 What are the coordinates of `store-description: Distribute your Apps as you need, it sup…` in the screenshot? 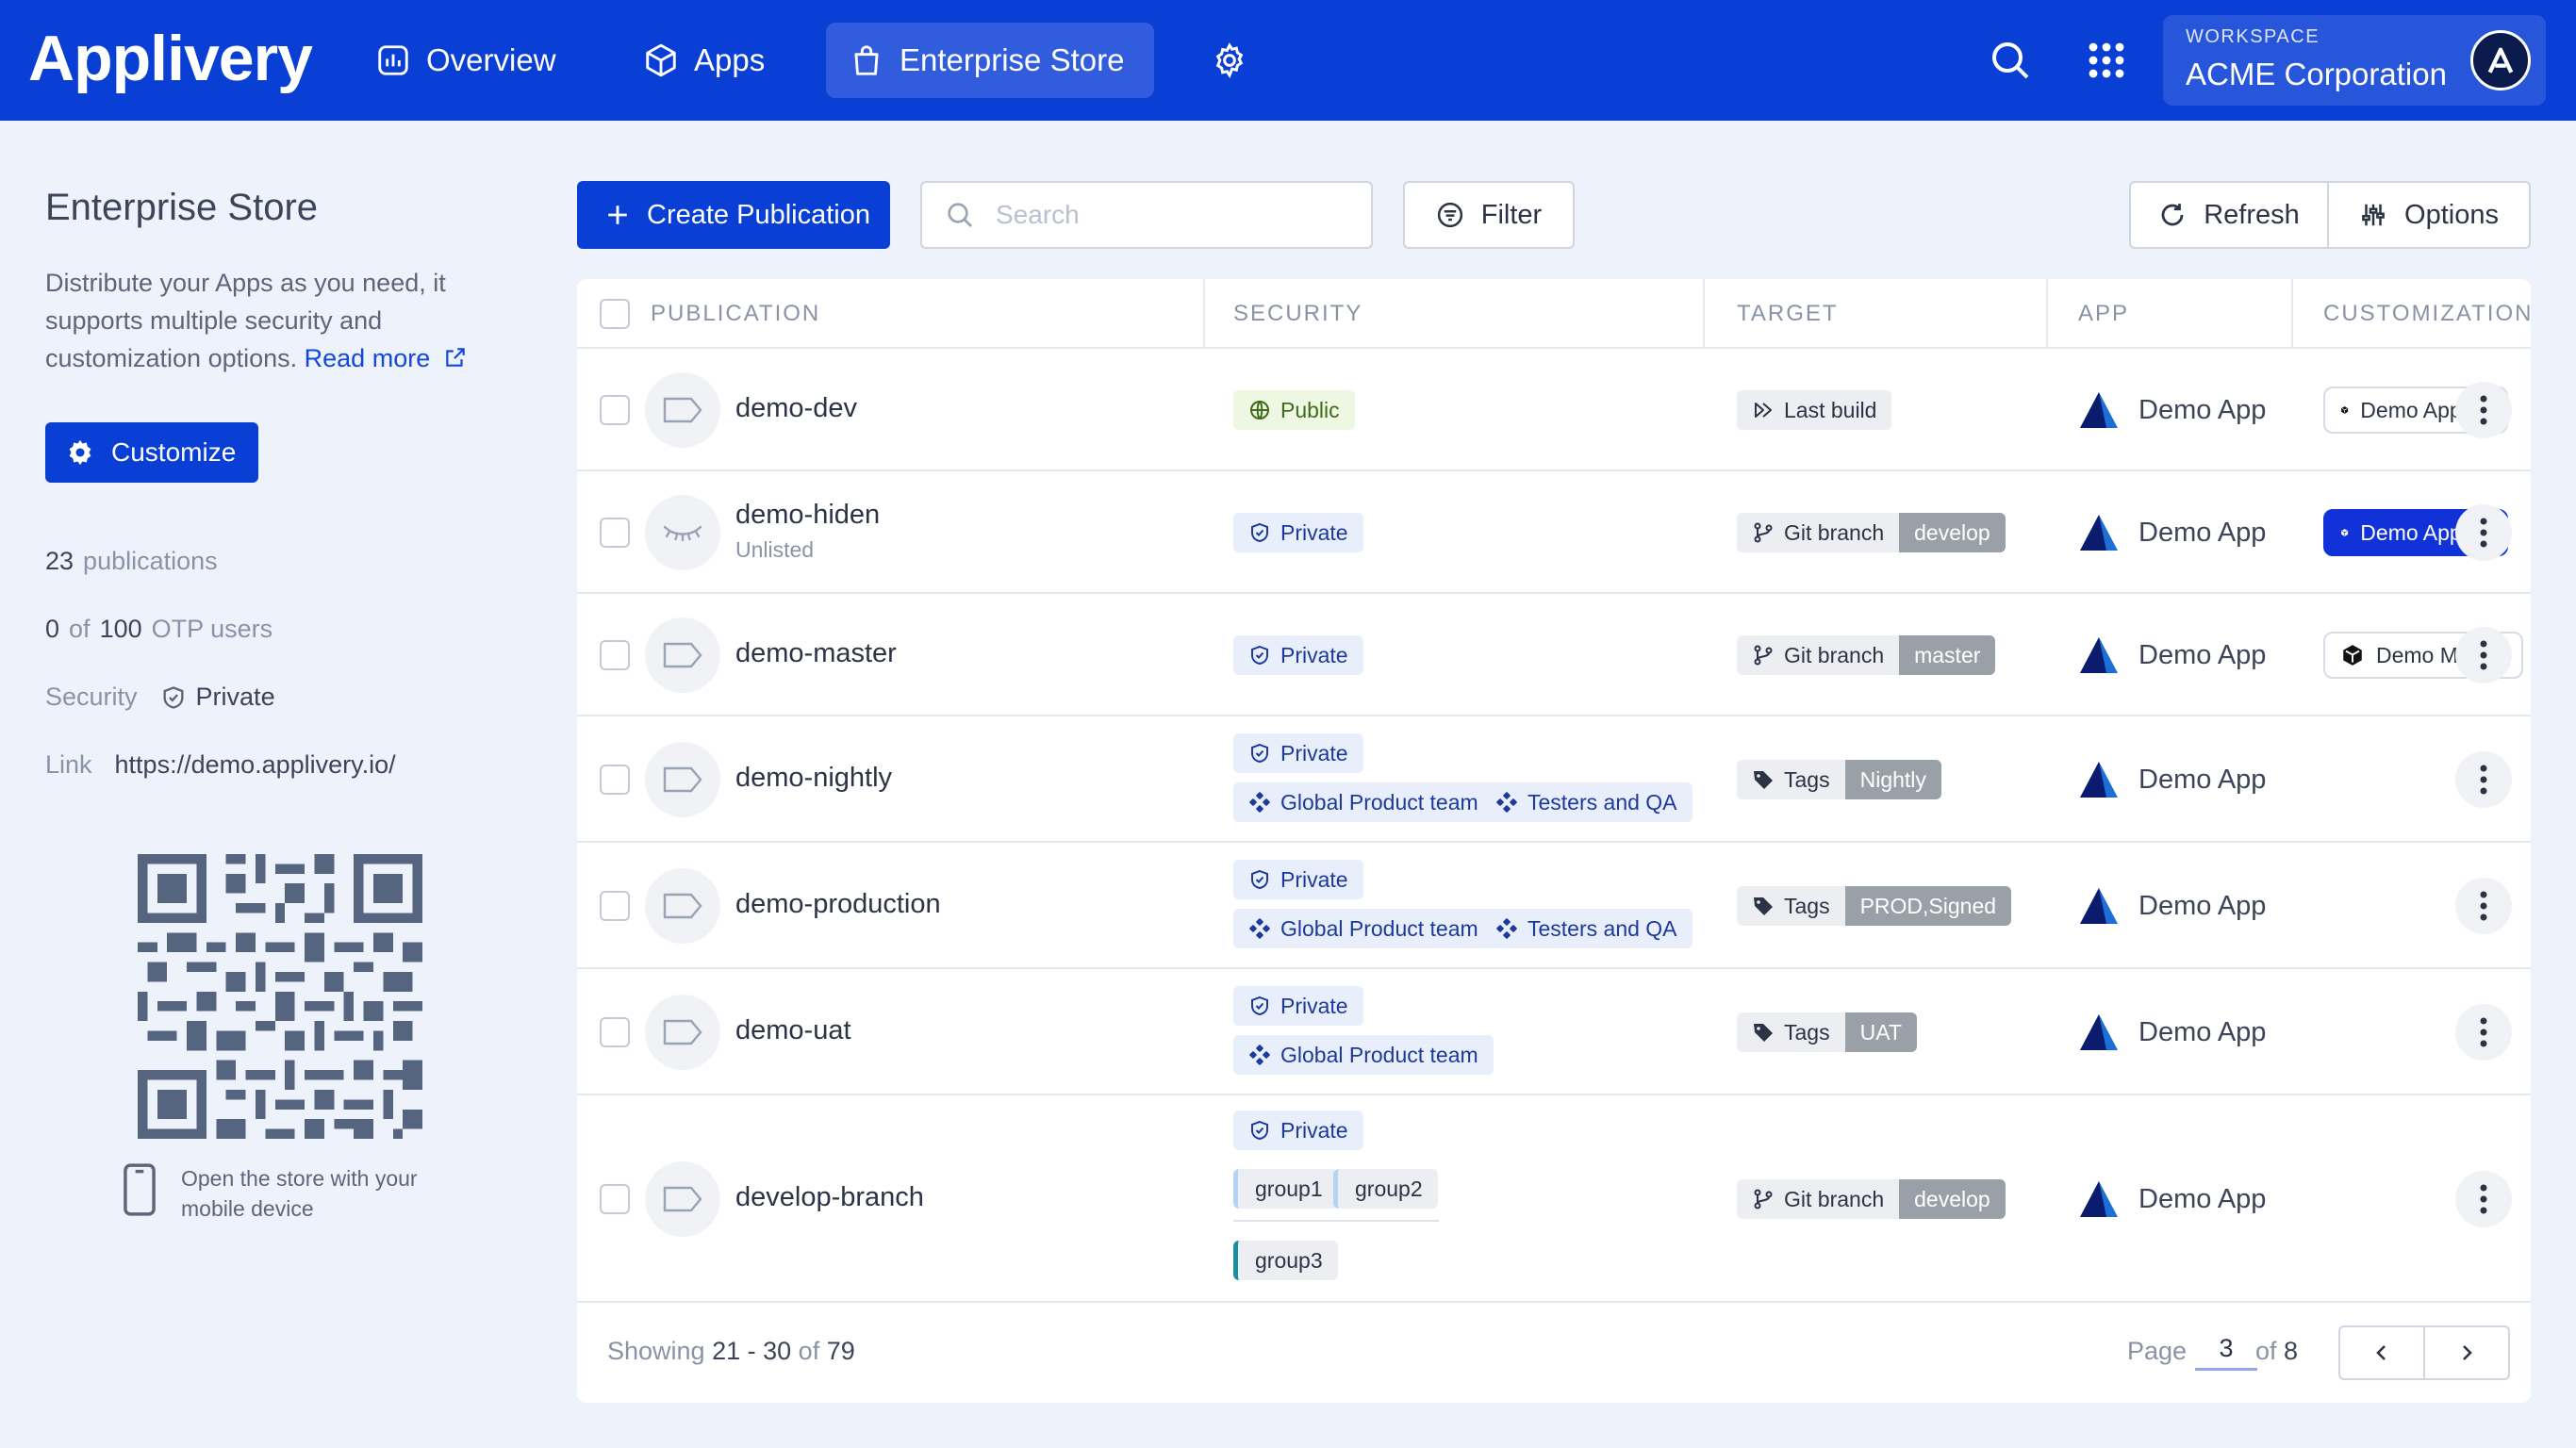 It's located at (281, 320).